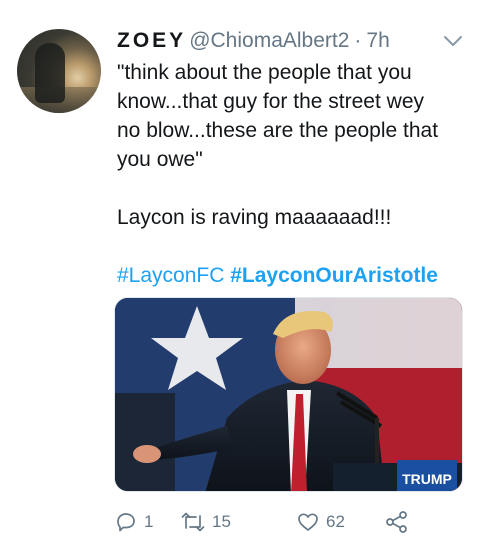 This screenshot has height=549, width=479. What do you see at coordinates (160, 159) in the screenshot?
I see `tweet-text-line: you owe"` at bounding box center [160, 159].